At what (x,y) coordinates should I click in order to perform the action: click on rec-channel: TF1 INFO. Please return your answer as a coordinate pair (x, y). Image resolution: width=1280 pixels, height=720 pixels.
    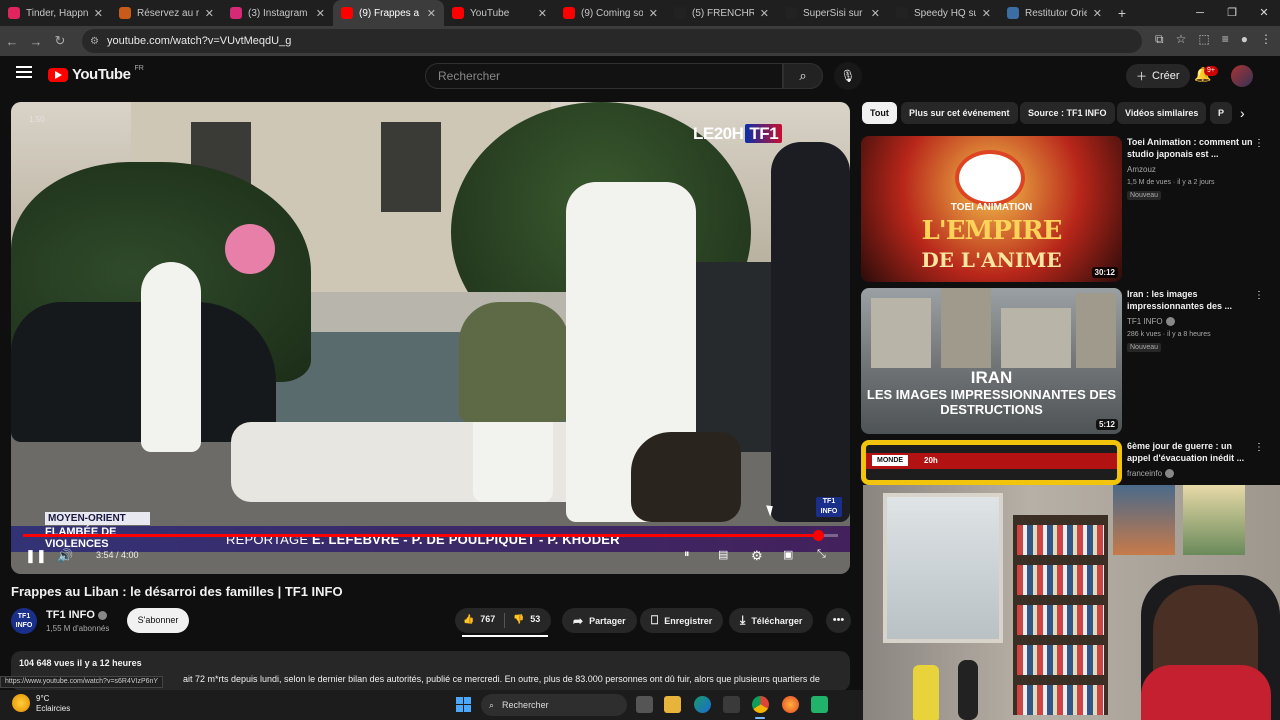
    Looking at the image, I should click on (1151, 322).